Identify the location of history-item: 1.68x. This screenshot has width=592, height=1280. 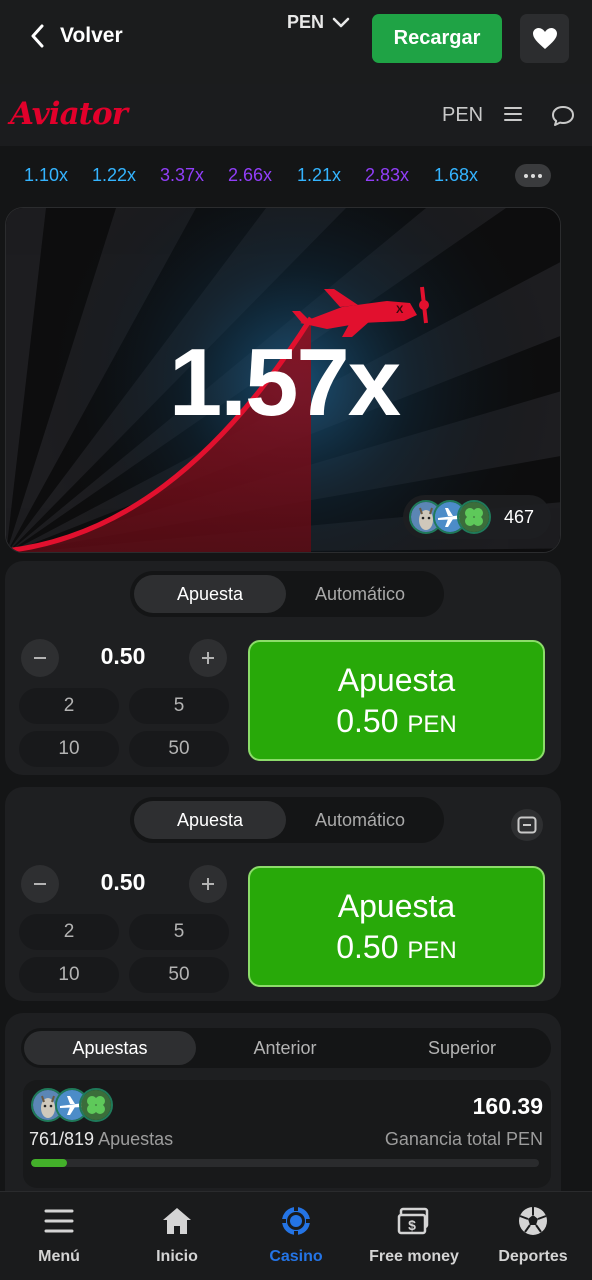
(456, 175).